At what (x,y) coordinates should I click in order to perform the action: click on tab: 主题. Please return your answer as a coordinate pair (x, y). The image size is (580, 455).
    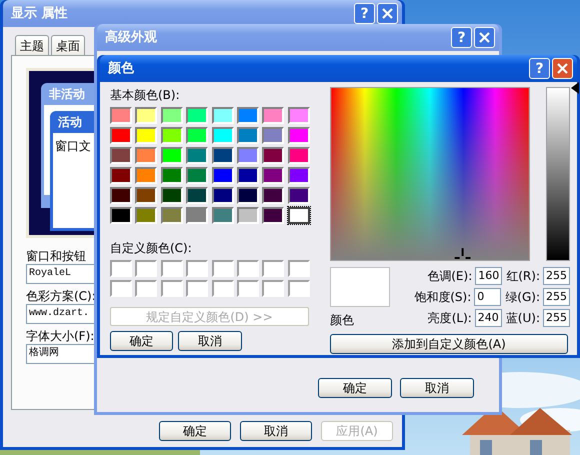
    Looking at the image, I should click on (32, 45).